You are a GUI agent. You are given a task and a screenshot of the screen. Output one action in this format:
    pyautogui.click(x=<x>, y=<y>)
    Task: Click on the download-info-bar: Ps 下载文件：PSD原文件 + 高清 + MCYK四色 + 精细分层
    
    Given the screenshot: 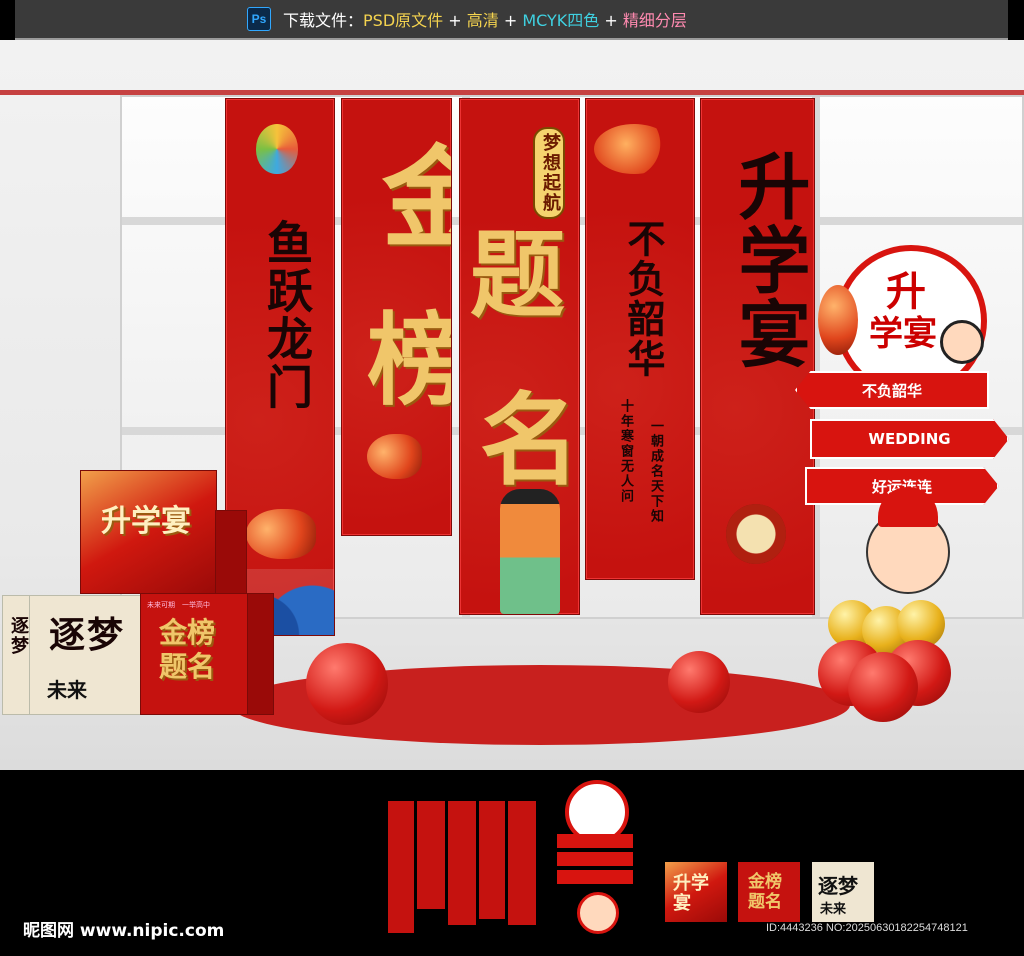 What is the action you would take?
    pyautogui.click(x=511, y=20)
    